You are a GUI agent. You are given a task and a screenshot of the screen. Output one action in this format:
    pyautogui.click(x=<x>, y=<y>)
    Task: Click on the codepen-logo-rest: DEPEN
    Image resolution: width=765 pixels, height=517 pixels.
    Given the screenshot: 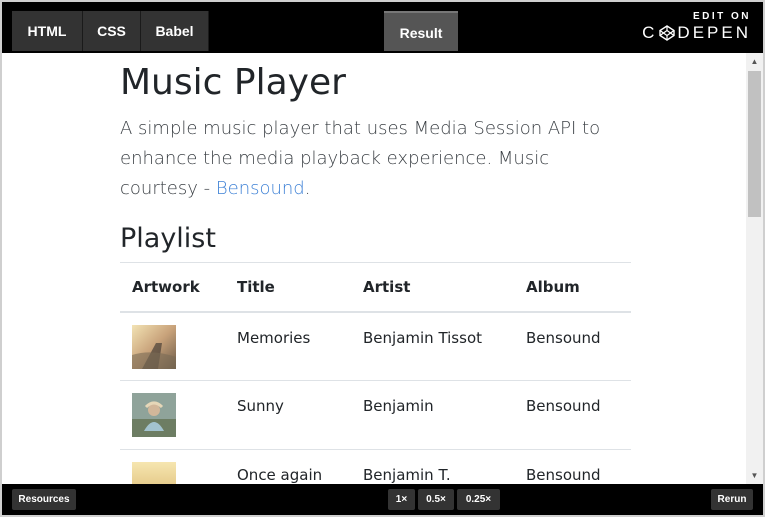 What is the action you would take?
    pyautogui.click(x=714, y=32)
    